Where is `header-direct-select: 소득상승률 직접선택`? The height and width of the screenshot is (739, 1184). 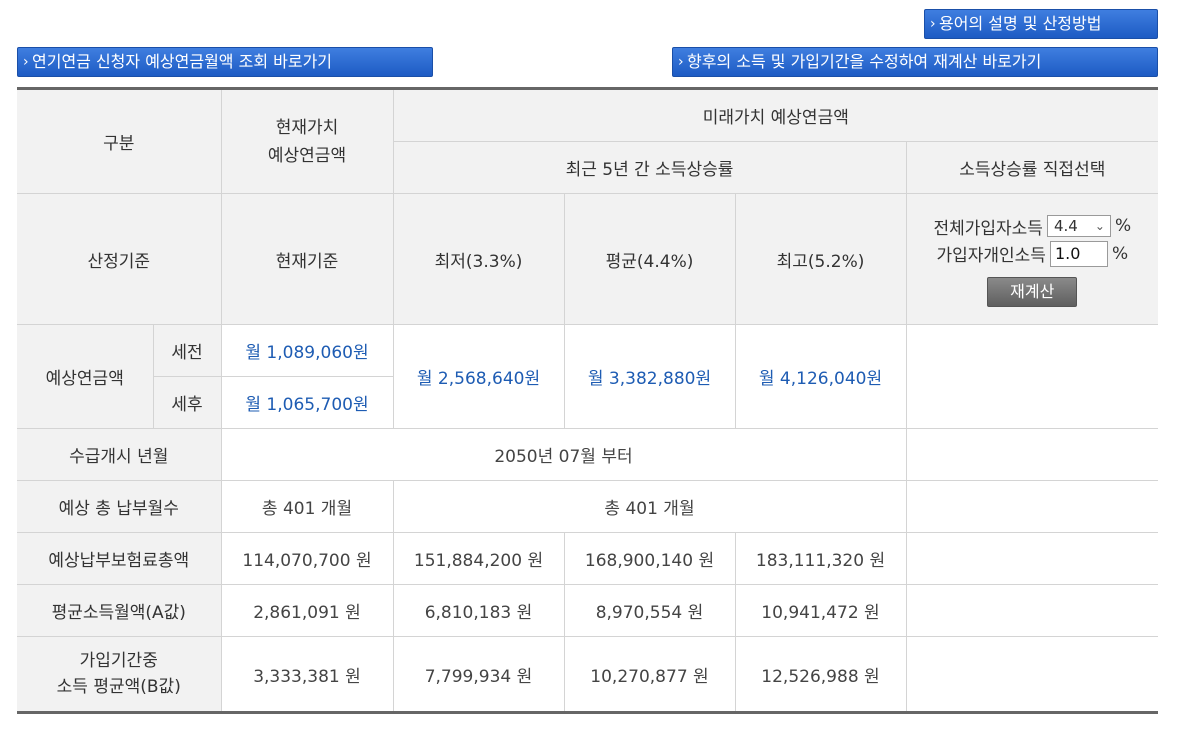
header-direct-select: 소득상승률 직접선택 is located at coordinates (1032, 167).